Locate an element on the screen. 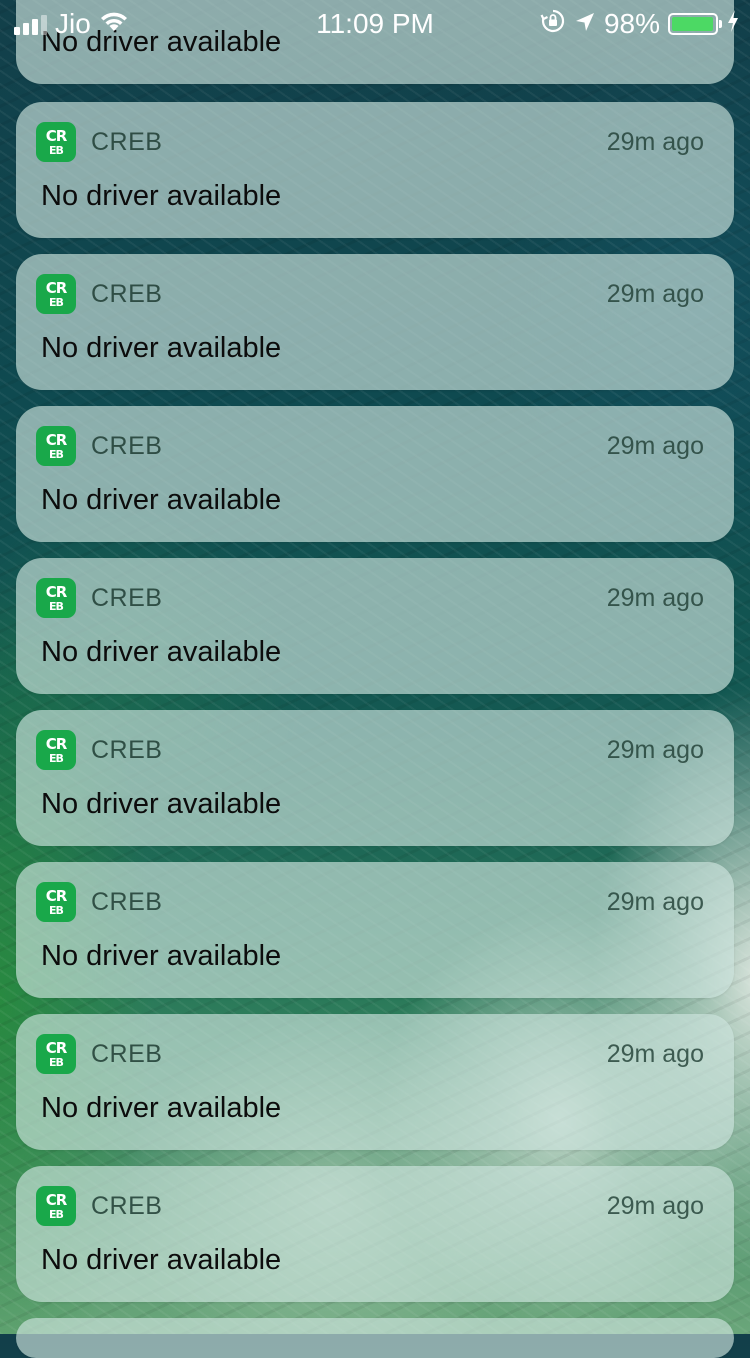 This screenshot has width=750, height=1358. status-bar: Jio 11:09 PM 98% is located at coordinates (375, 24).